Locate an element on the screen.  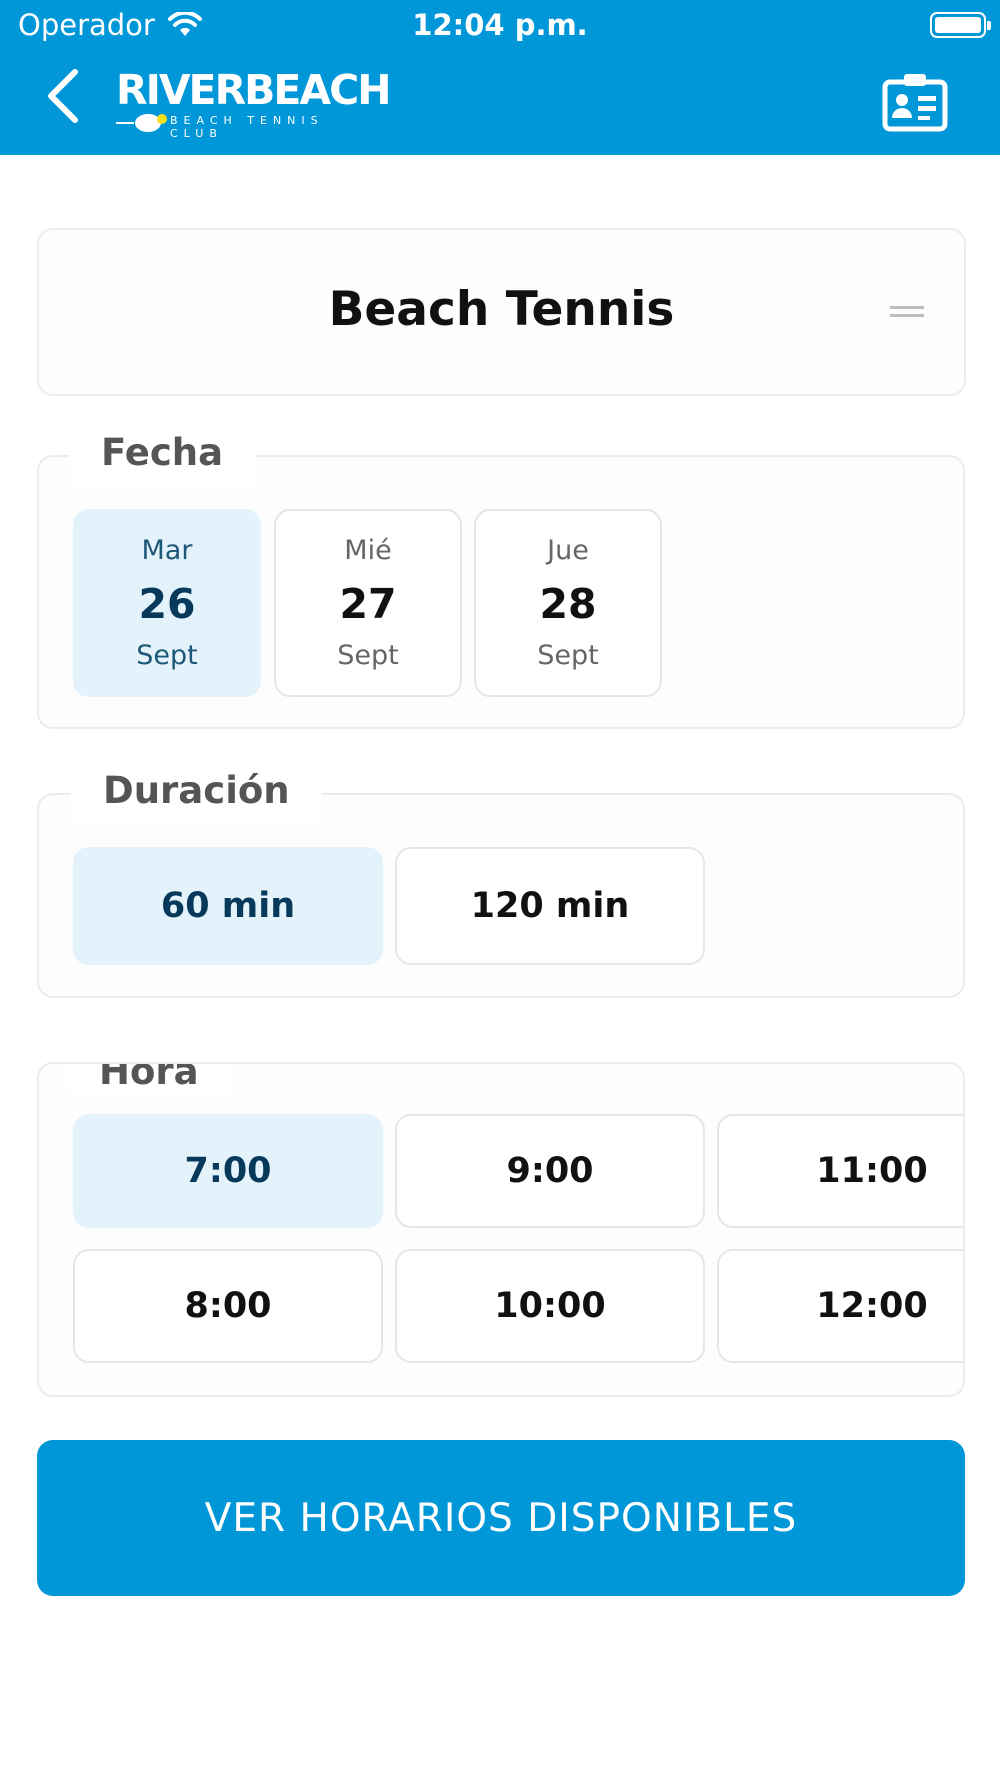
contact-card-icon is located at coordinates (915, 103).